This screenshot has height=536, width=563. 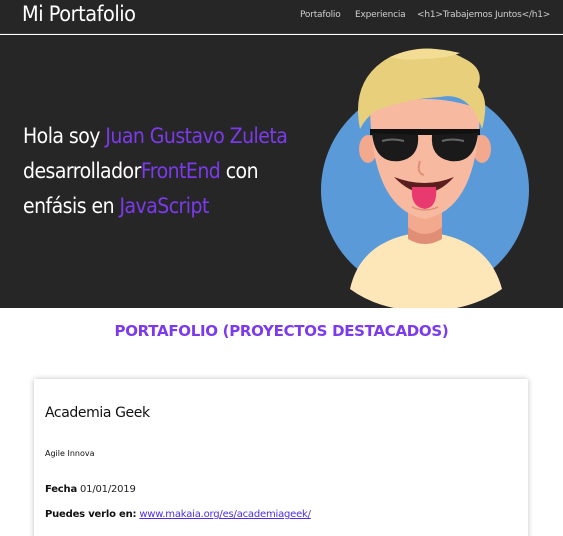 I want to click on nav-link-trabajemos-juntos: <h1>Trabajemos Juntos</h1>, so click(x=483, y=15).